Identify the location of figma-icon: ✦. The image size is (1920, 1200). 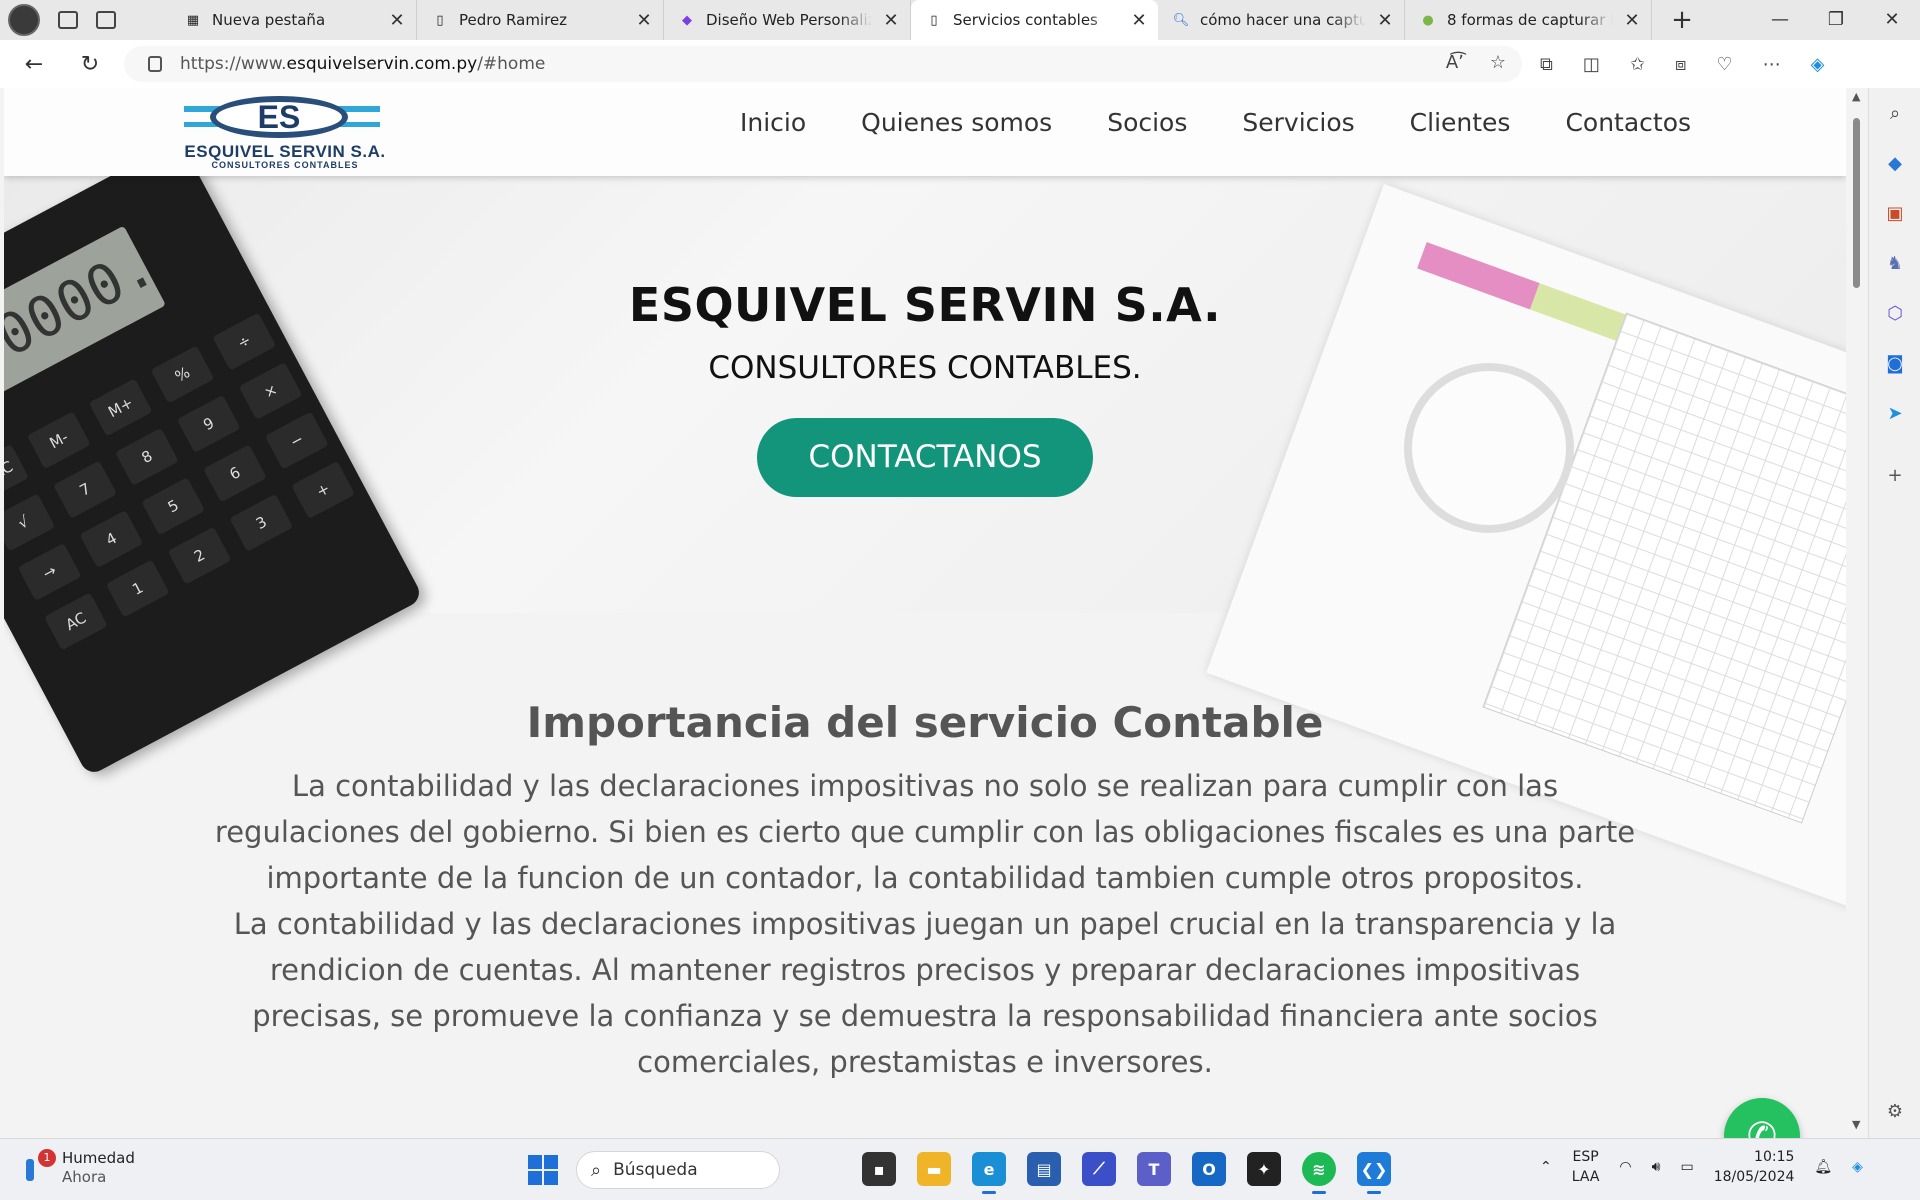
(1264, 1169).